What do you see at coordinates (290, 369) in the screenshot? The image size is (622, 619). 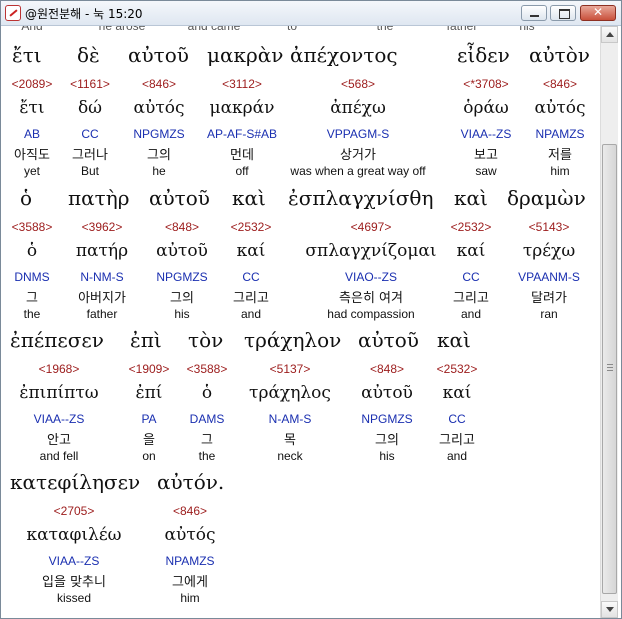 I see `strong-number: <5137>` at bounding box center [290, 369].